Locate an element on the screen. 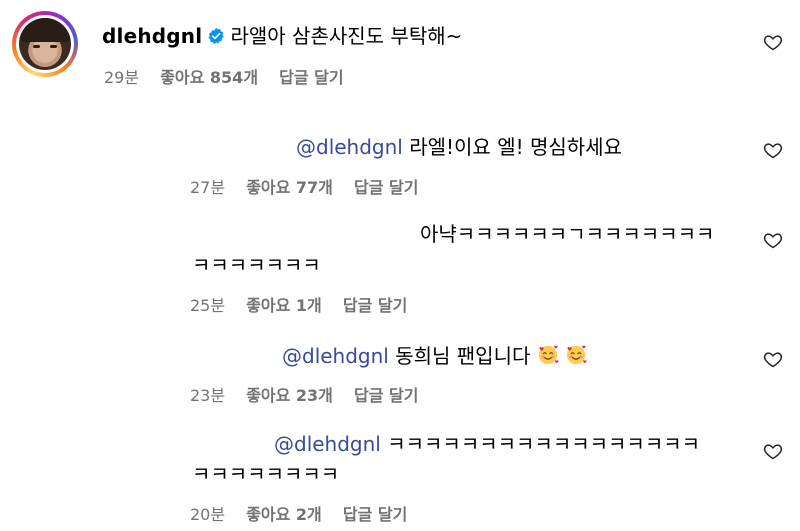 The image size is (800, 531). avatar is located at coordinates (45, 44).